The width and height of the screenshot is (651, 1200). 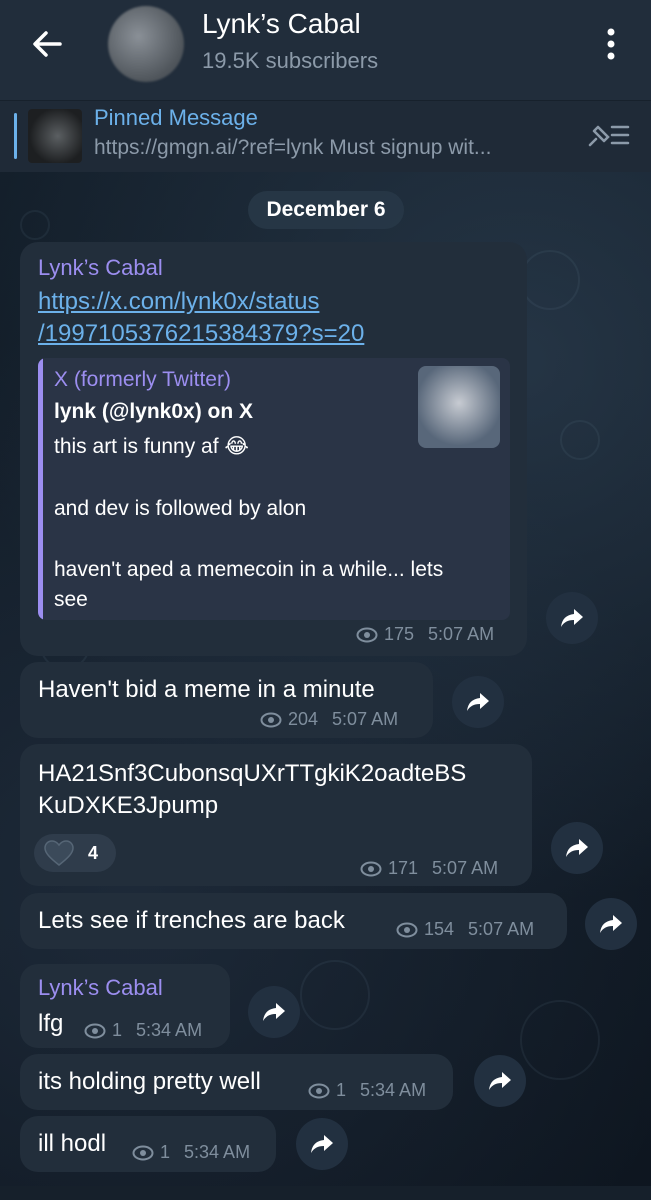 What do you see at coordinates (281, 24) in the screenshot?
I see `channel-title: Lynk’s Cabal` at bounding box center [281, 24].